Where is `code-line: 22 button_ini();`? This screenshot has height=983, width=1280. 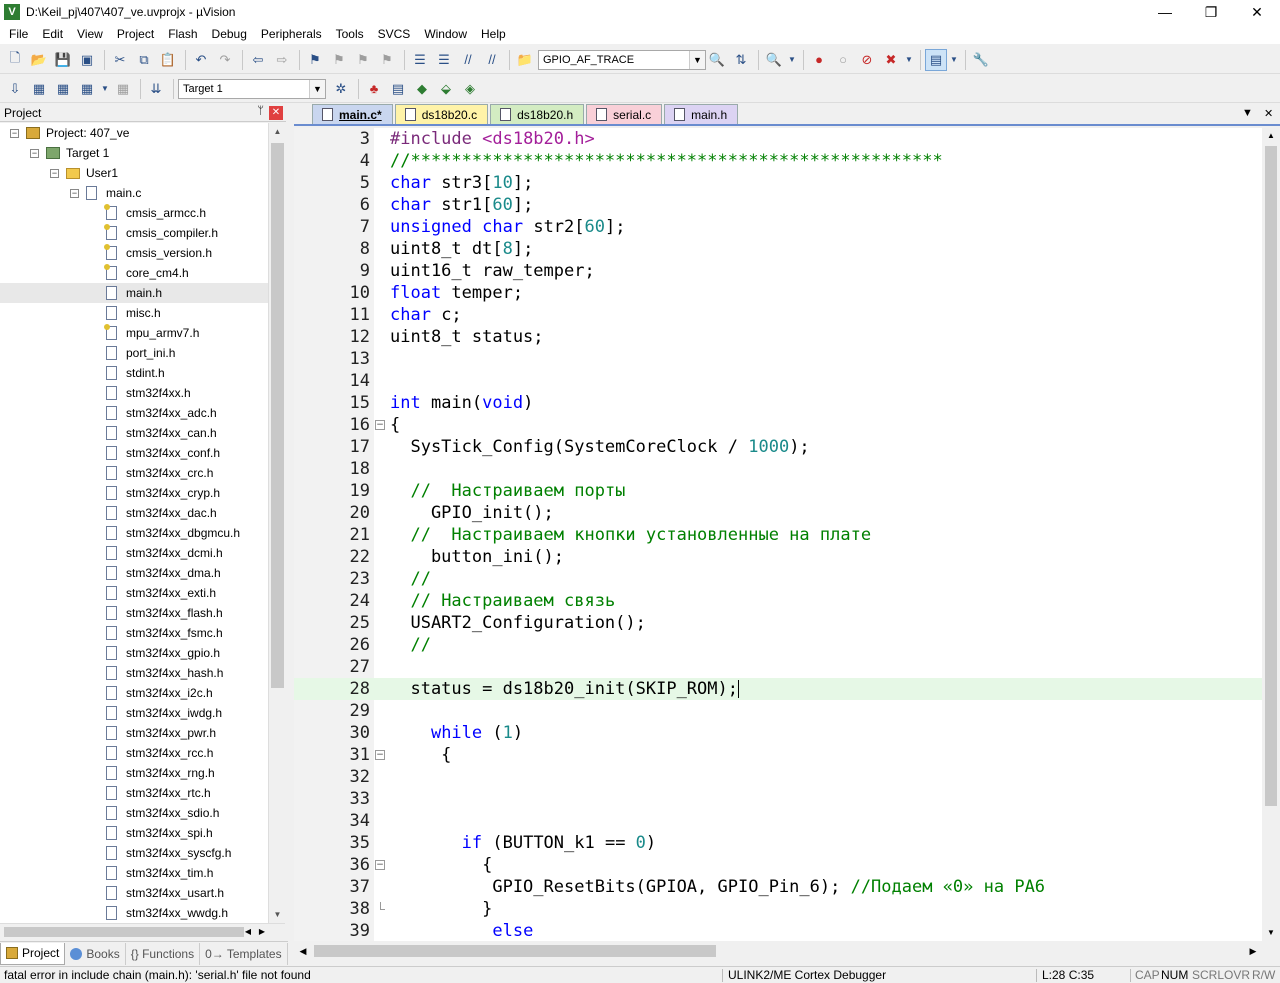 code-line: 22 button_ini(); is located at coordinates (778, 557).